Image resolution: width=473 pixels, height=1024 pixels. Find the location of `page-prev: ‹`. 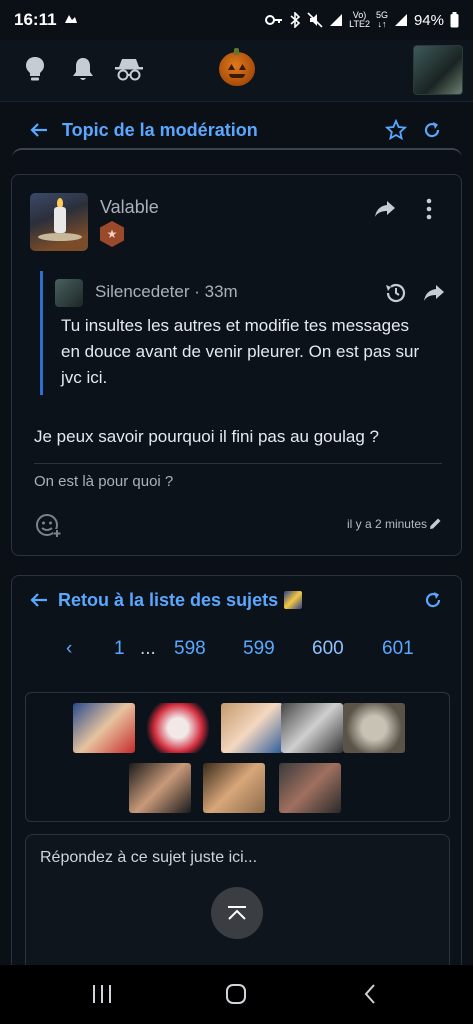

page-prev: ‹ is located at coordinates (69, 649).